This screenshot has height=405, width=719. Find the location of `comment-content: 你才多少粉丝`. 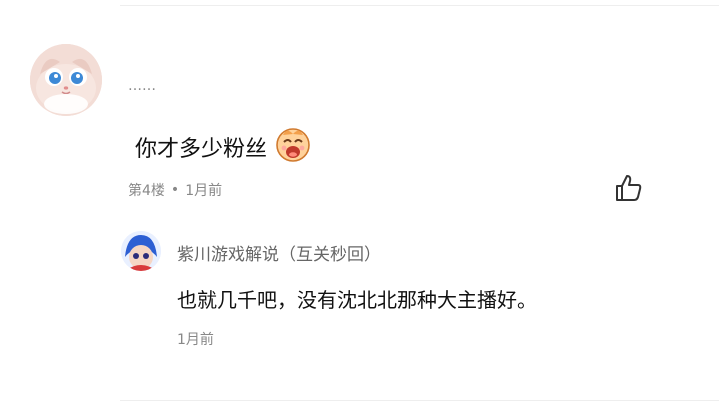

comment-content: 你才多少粉丝 is located at coordinates (224, 147).